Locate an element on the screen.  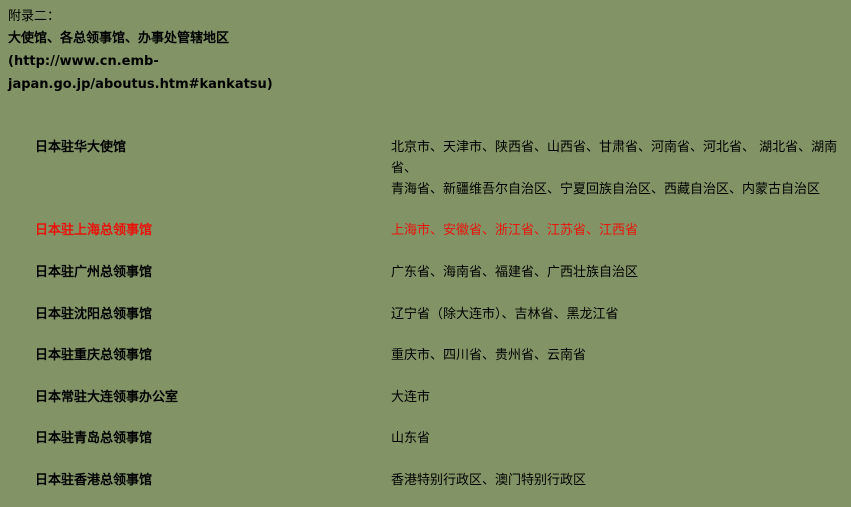
jurisdiction-regions: 辽宁省（除大连市）、吉林省、黑龙江省 is located at coordinates (616, 314).